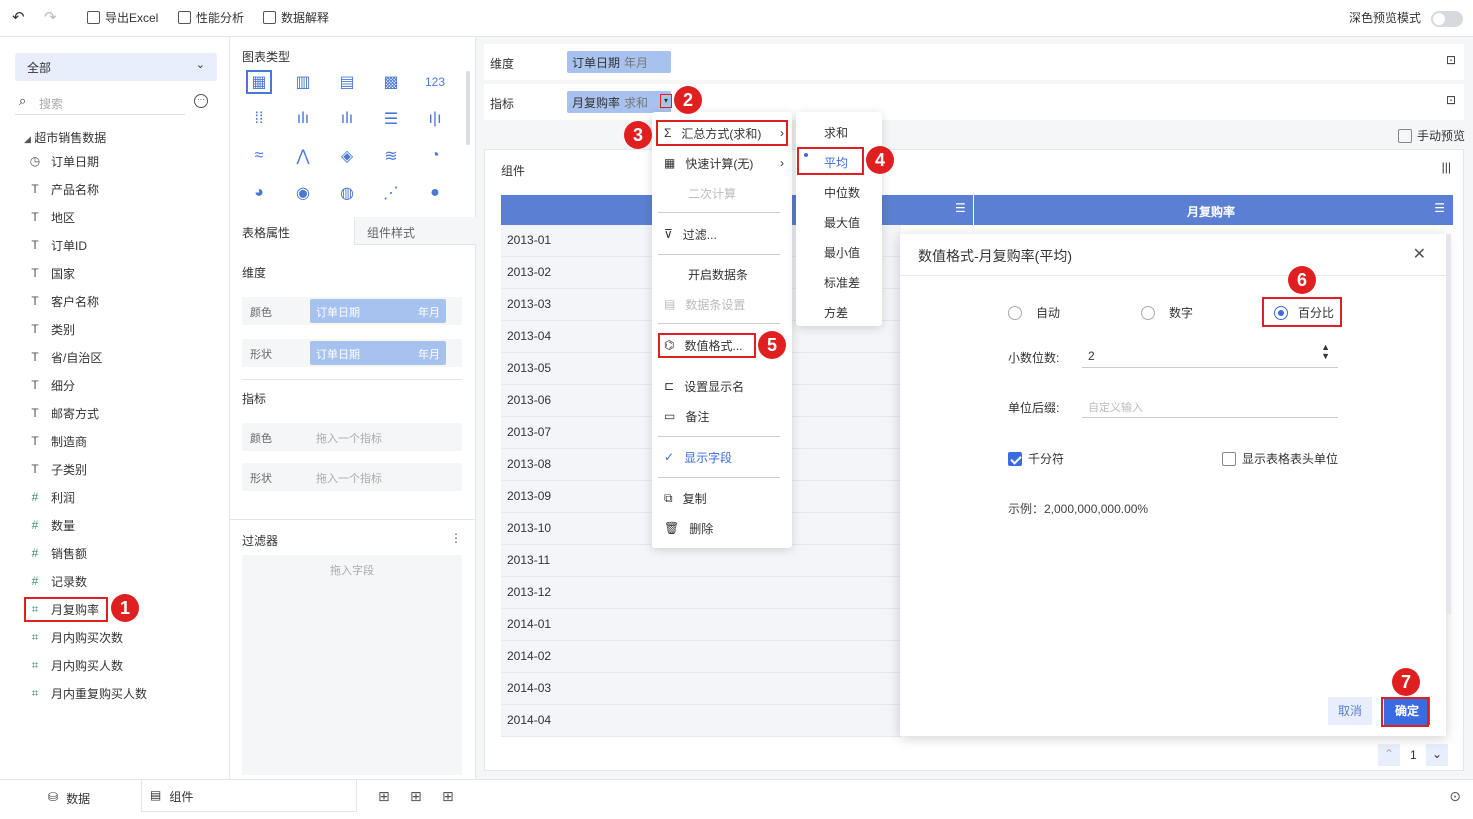 This screenshot has width=1473, height=819. I want to click on field-item: T 制造商, so click(57, 441).